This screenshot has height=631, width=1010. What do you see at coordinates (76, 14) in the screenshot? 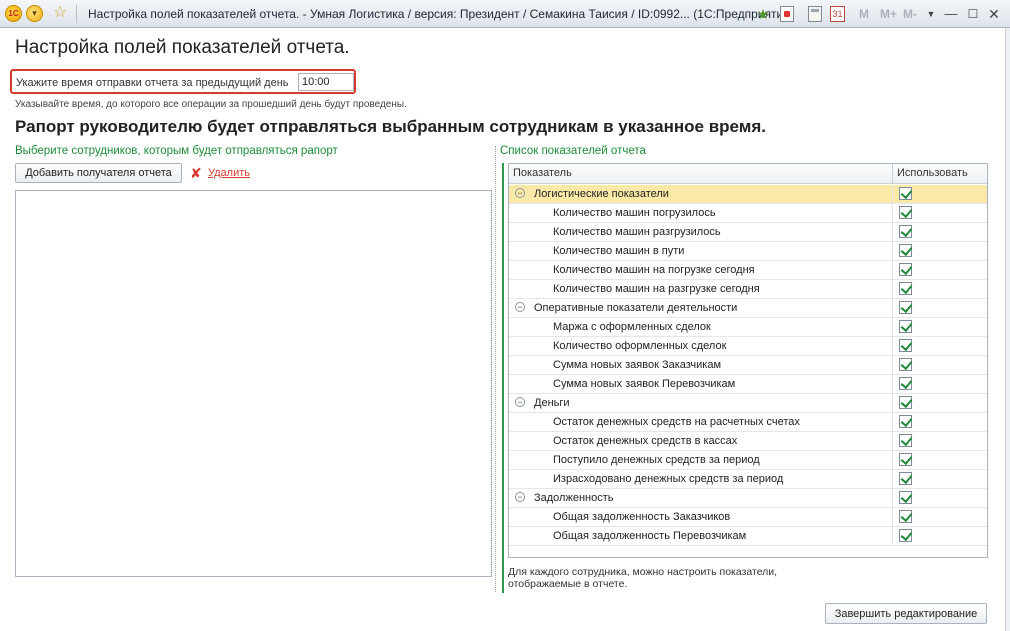
I see `toolbar-separator` at bounding box center [76, 14].